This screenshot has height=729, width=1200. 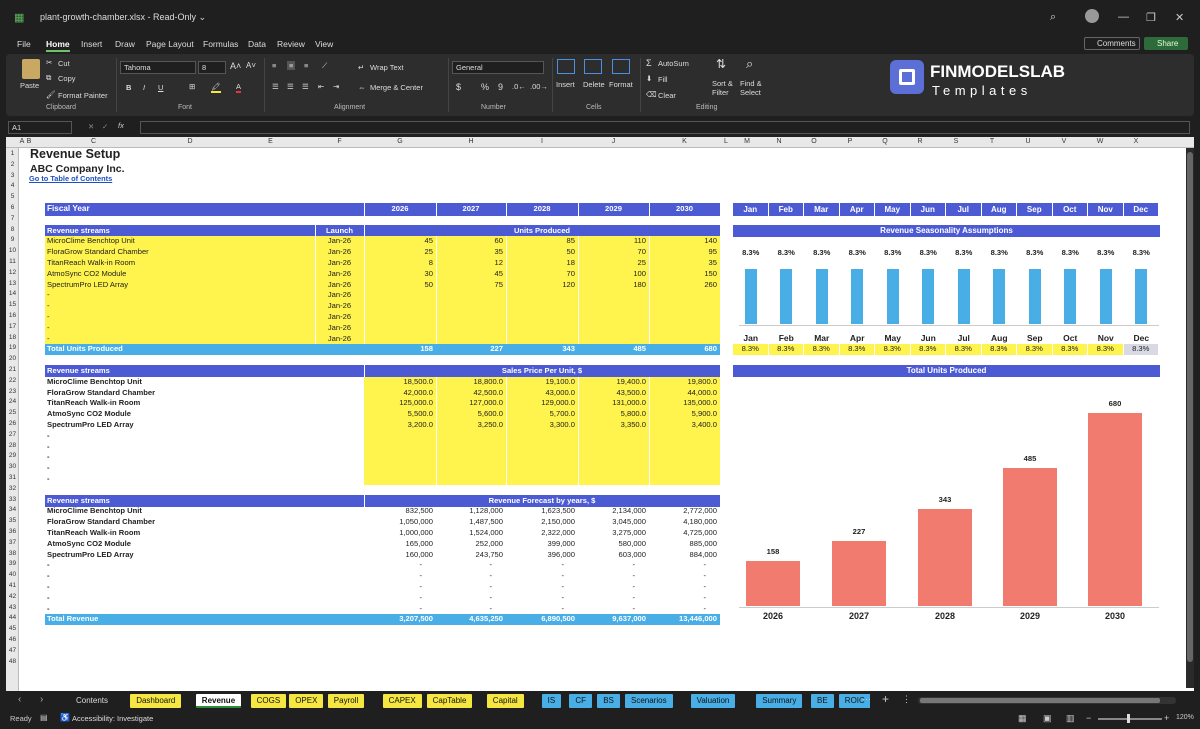 I want to click on align-right-icon: ☰, so click(x=305, y=86).